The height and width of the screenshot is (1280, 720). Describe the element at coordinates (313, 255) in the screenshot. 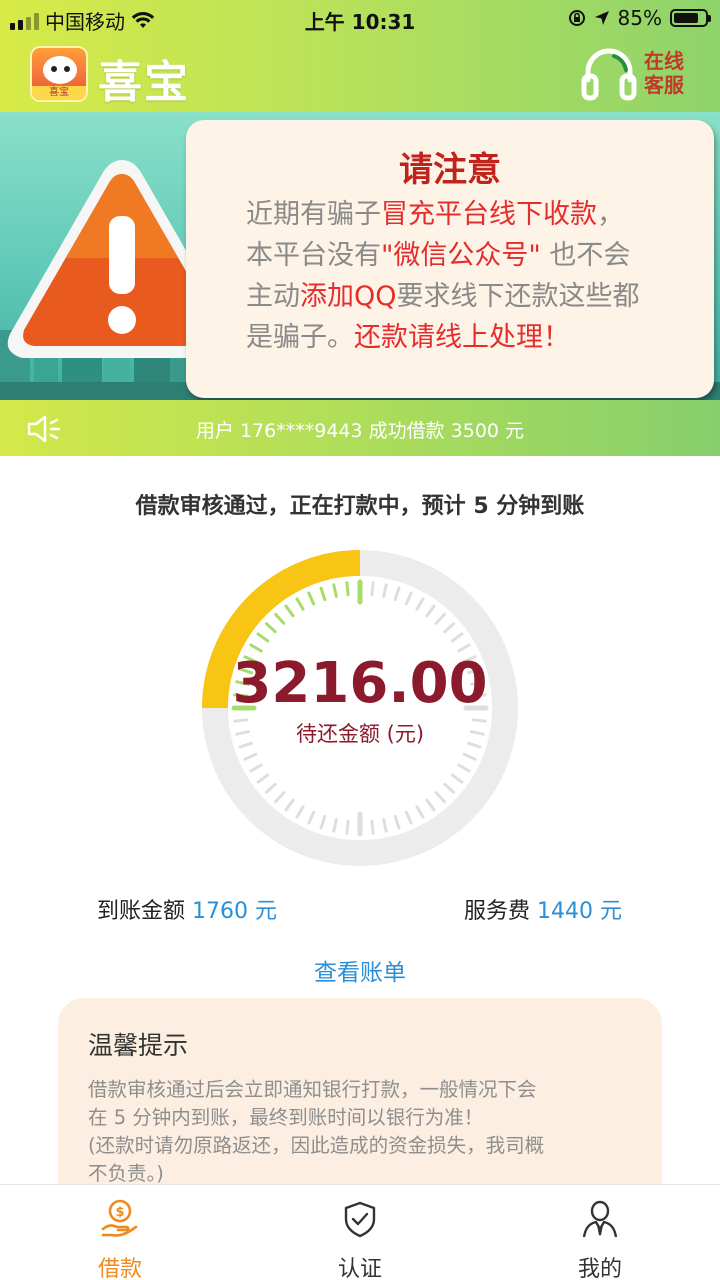

I see `notice-text: 本平台没有` at that location.